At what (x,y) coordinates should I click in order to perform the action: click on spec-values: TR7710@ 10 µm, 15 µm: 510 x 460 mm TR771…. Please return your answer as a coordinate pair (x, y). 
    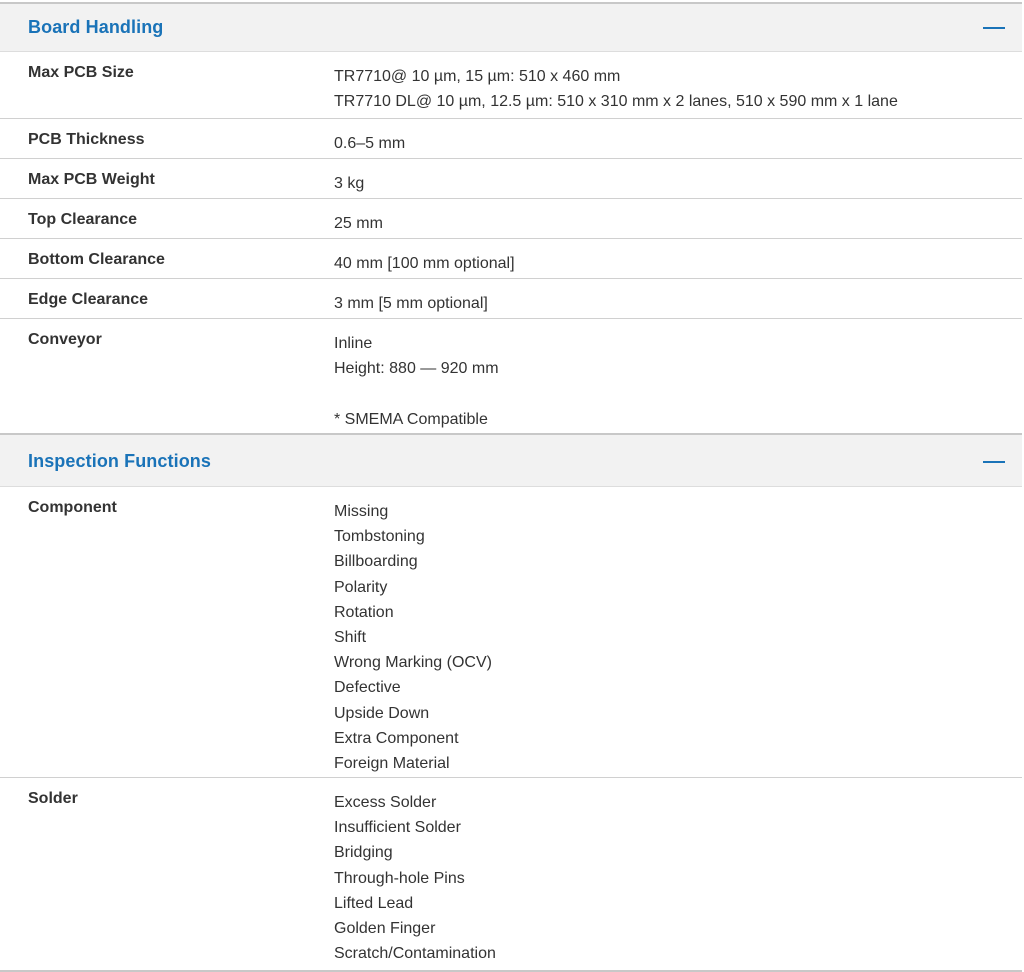
    Looking at the image, I should click on (616, 89).